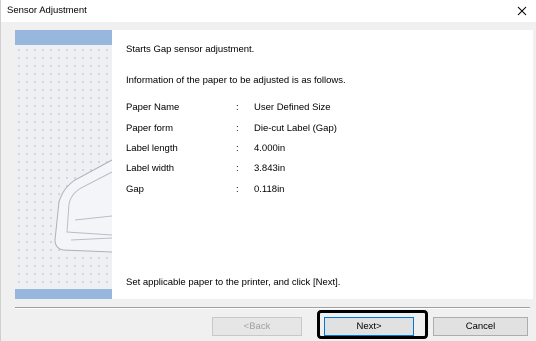 This screenshot has height=341, width=536. What do you see at coordinates (372, 324) in the screenshot?
I see `next-button-highlight` at bounding box center [372, 324].